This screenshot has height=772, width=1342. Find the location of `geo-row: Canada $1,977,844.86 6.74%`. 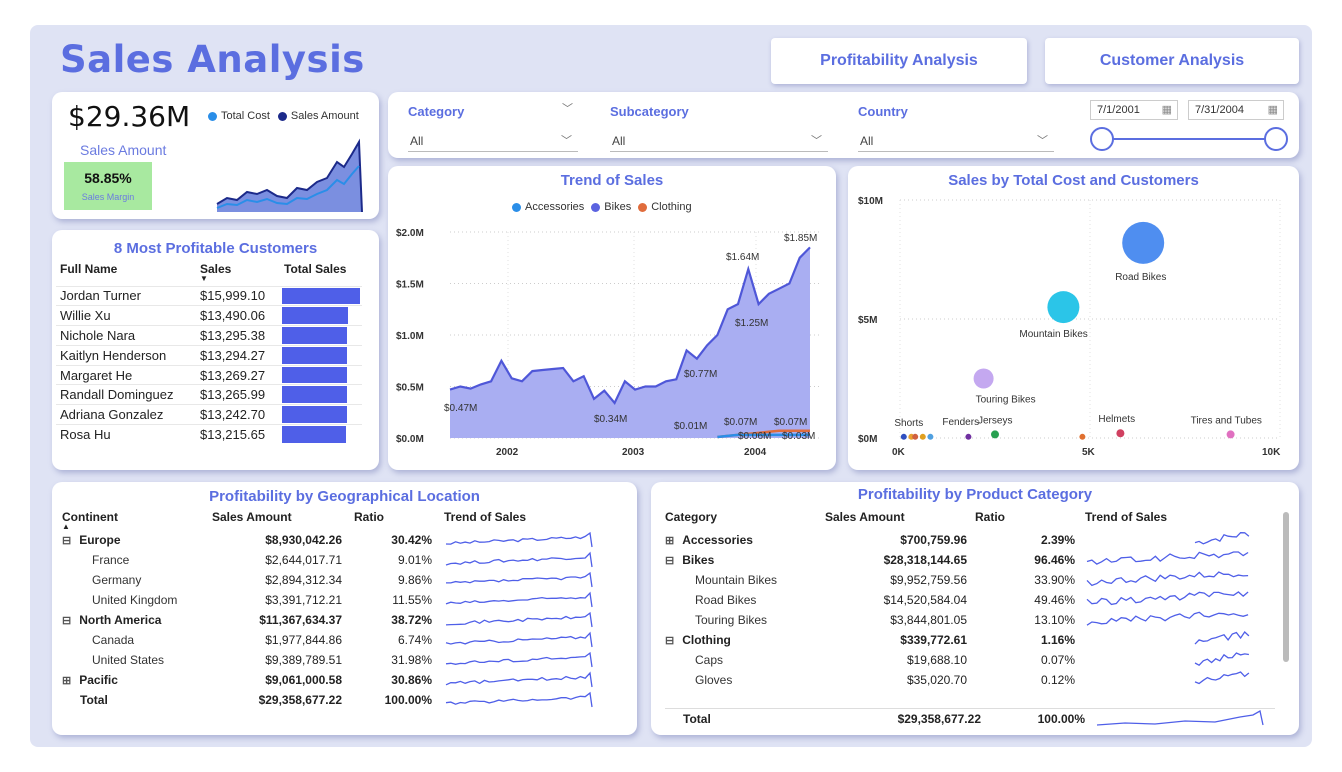

geo-row: Canada $1,977,844.86 6.74% is located at coordinates (342, 640).